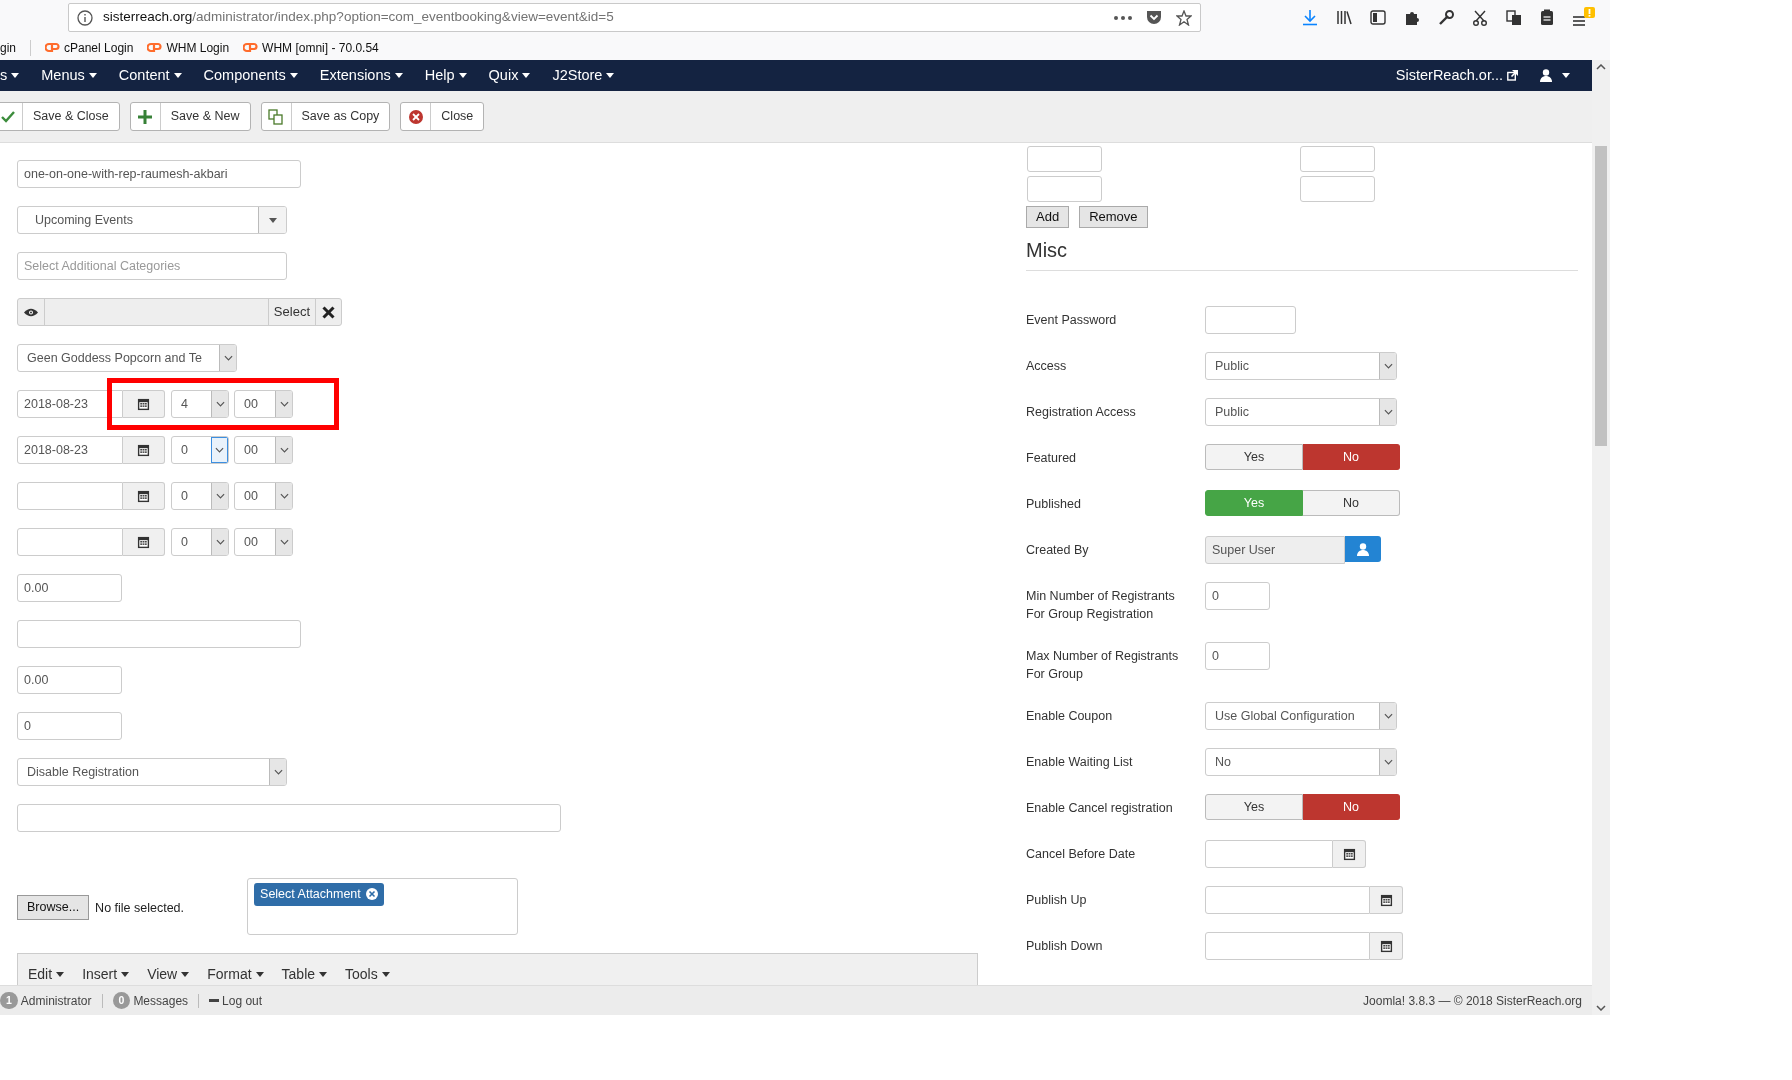  Describe the element at coordinates (89, 47) in the screenshot. I see `bookmark-link: cPanel Login` at that location.